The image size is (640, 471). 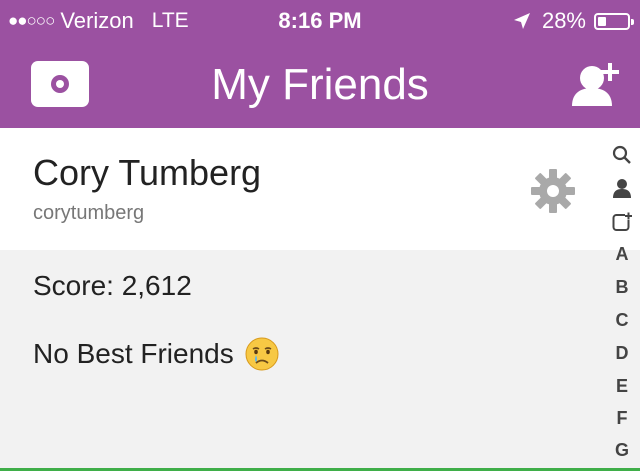 What do you see at coordinates (622, 222) in the screenshot?
I see `add-box-icon` at bounding box center [622, 222].